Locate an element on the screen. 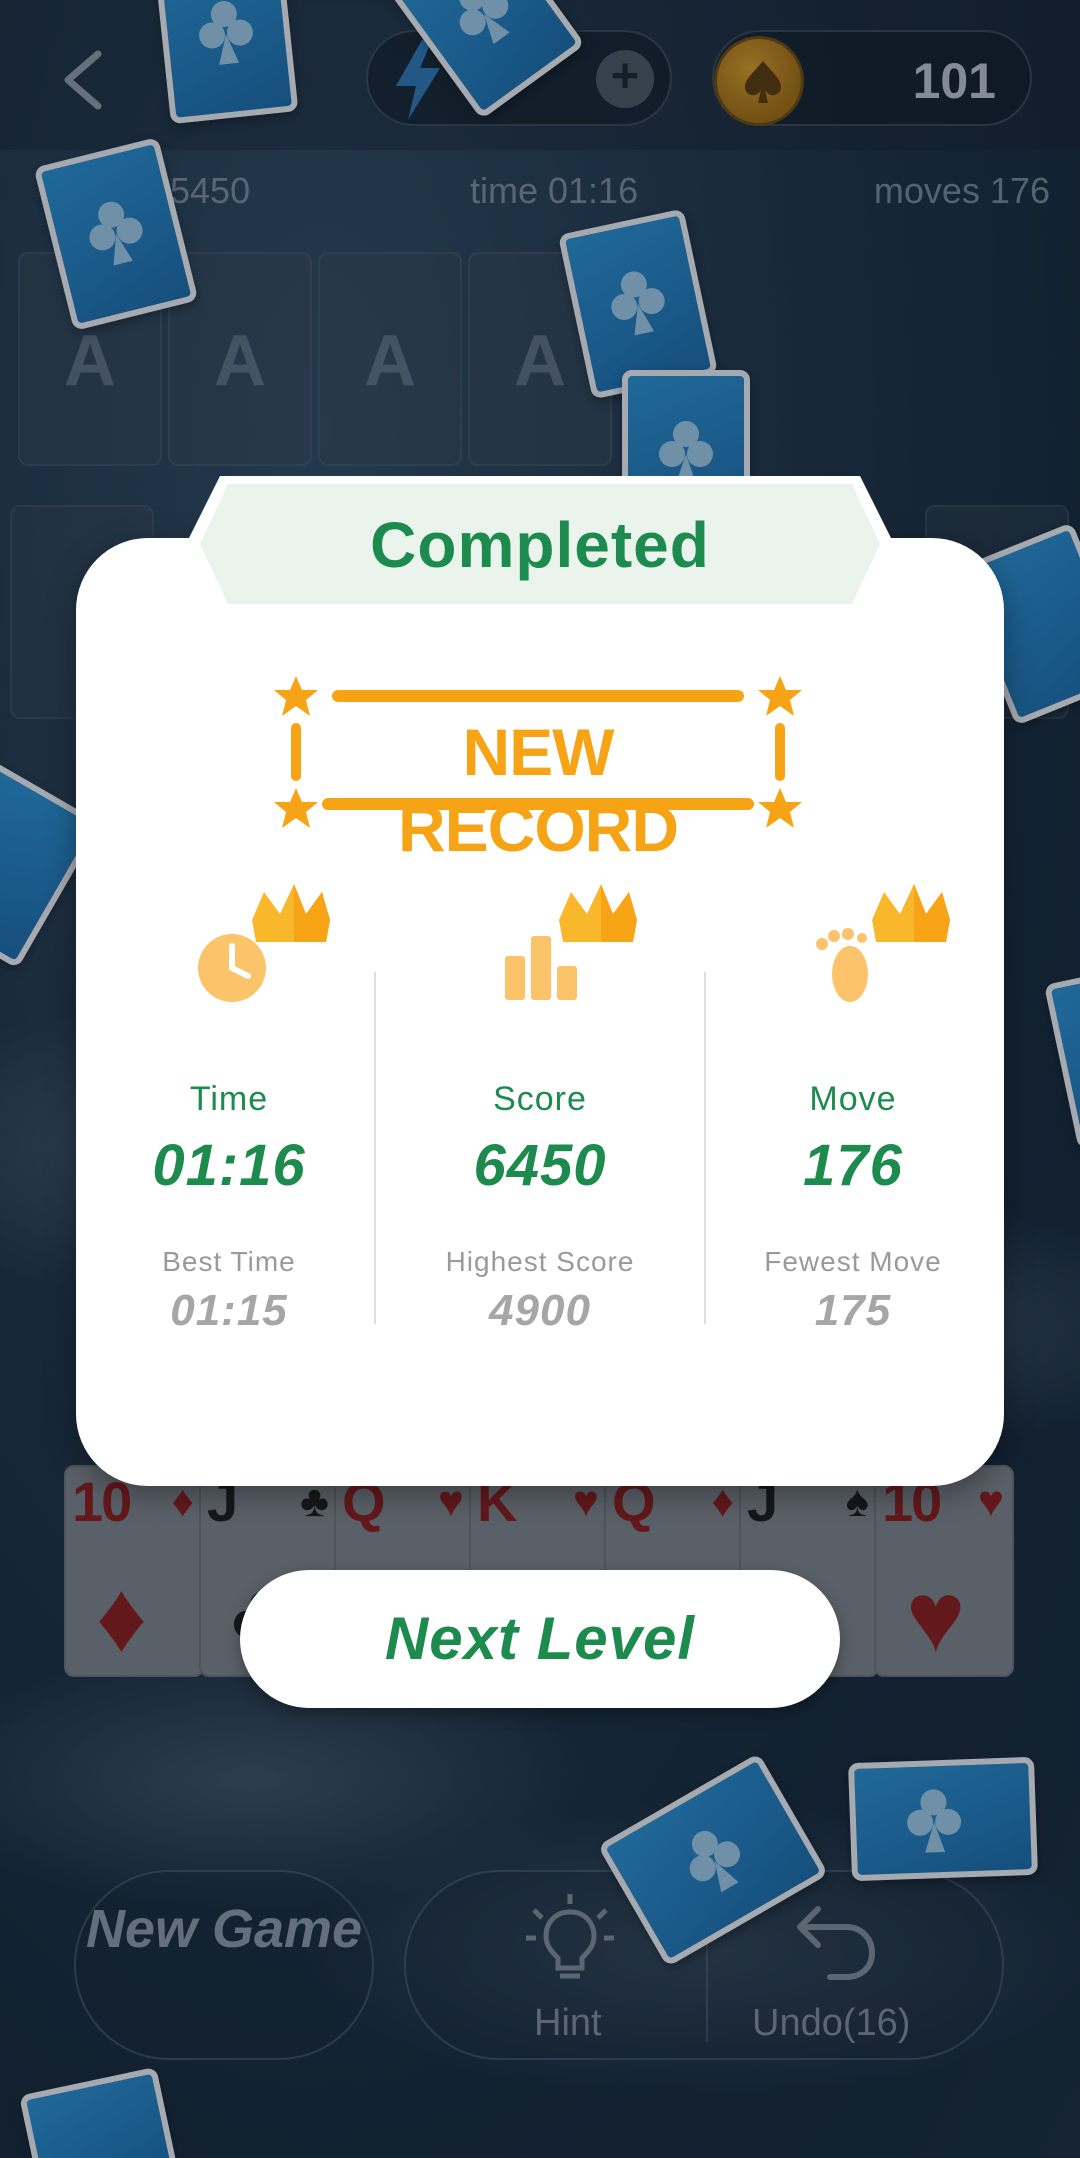  new-record-badge: NEW RECORD is located at coordinates (538, 770).